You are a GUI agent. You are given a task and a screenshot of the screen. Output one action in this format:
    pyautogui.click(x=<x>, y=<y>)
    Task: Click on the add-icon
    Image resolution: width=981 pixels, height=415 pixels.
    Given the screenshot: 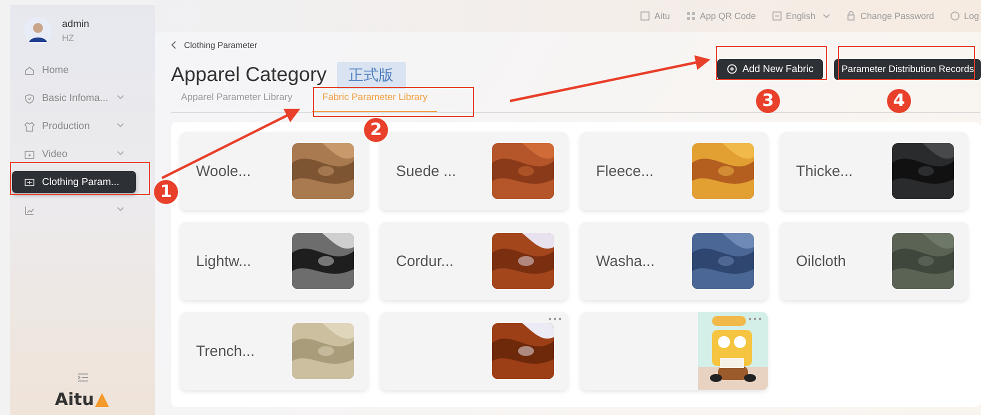 What is the action you would take?
    pyautogui.click(x=732, y=69)
    